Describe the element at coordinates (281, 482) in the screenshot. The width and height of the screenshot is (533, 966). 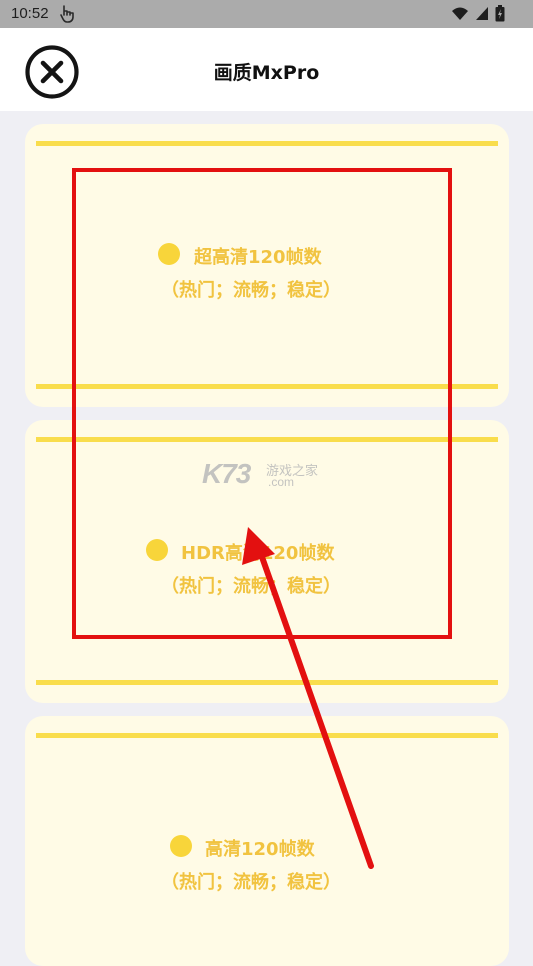
I see `watermark-domain: .com` at that location.